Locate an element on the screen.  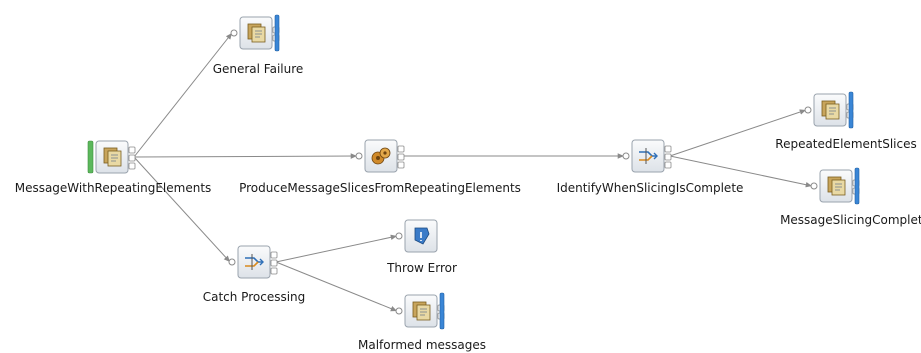
node-general-failure is located at coordinates (255, 33).